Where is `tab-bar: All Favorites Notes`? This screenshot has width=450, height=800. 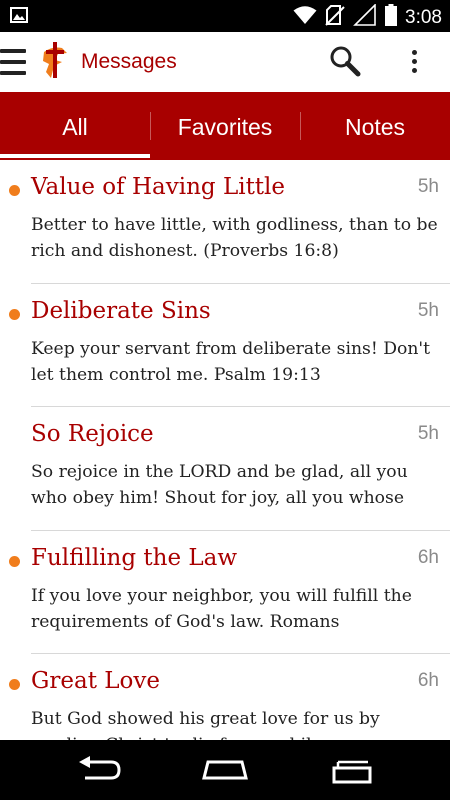
tab-bar: All Favorites Notes is located at coordinates (225, 126).